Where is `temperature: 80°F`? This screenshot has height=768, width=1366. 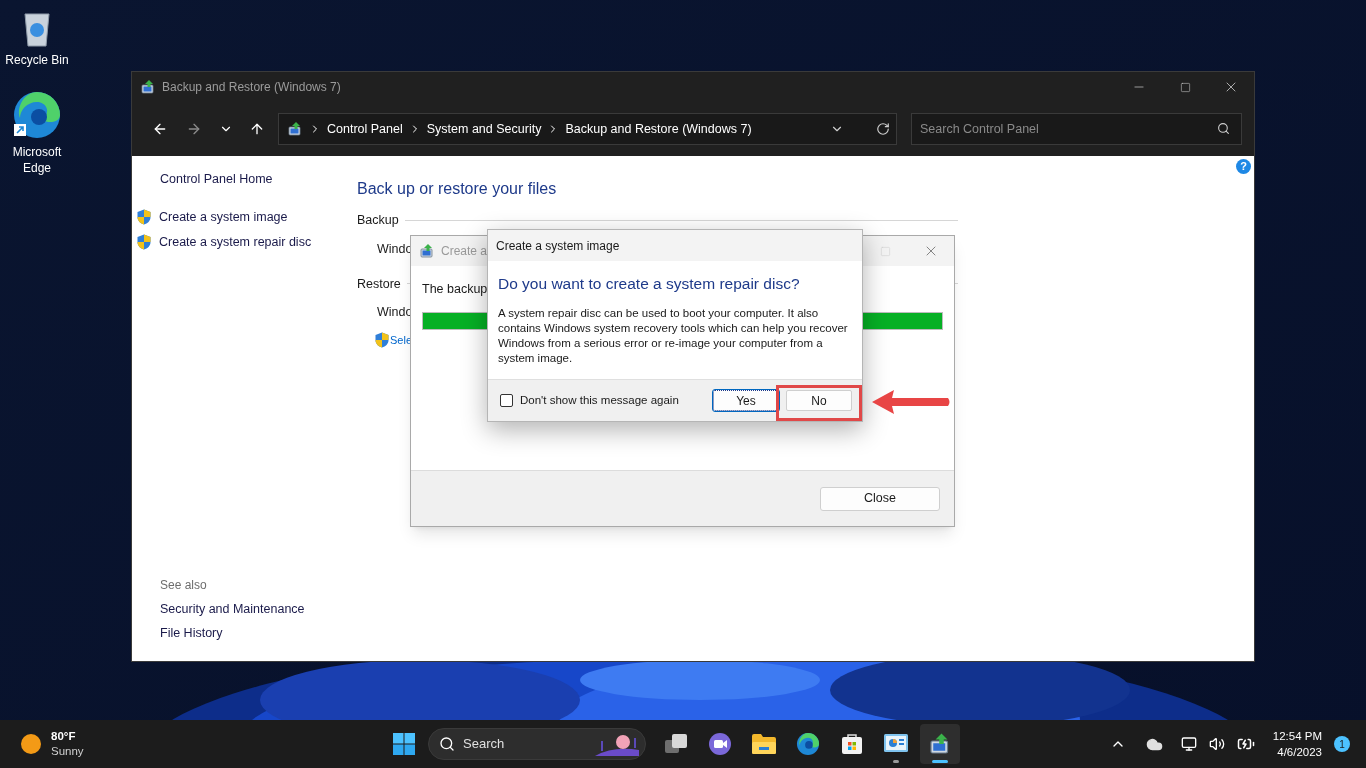 temperature: 80°F is located at coordinates (64, 736).